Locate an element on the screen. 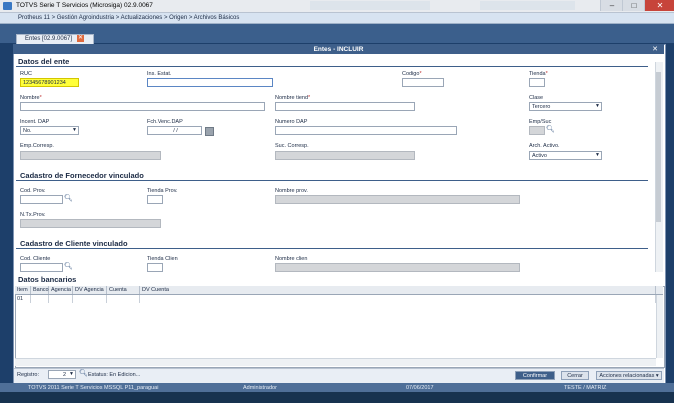 Image resolution: width=674 pixels, height=403 pixels. calendar-icon is located at coordinates (209, 131).